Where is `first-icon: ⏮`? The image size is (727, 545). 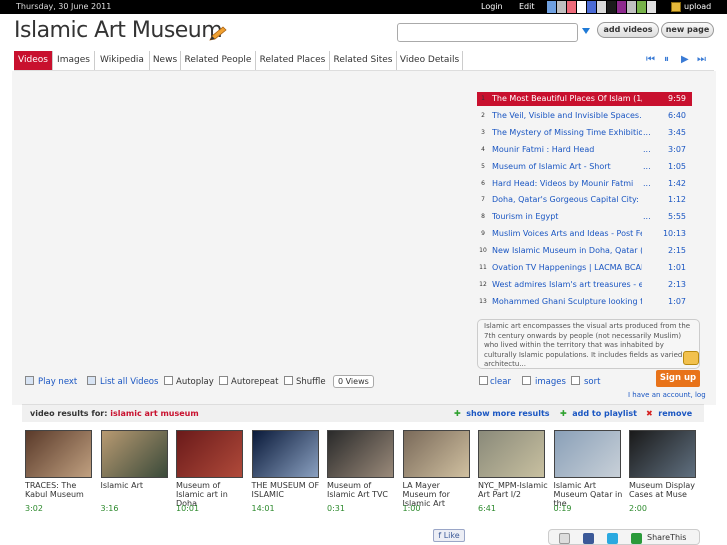
first-icon: ⏮ is located at coordinates (650, 59).